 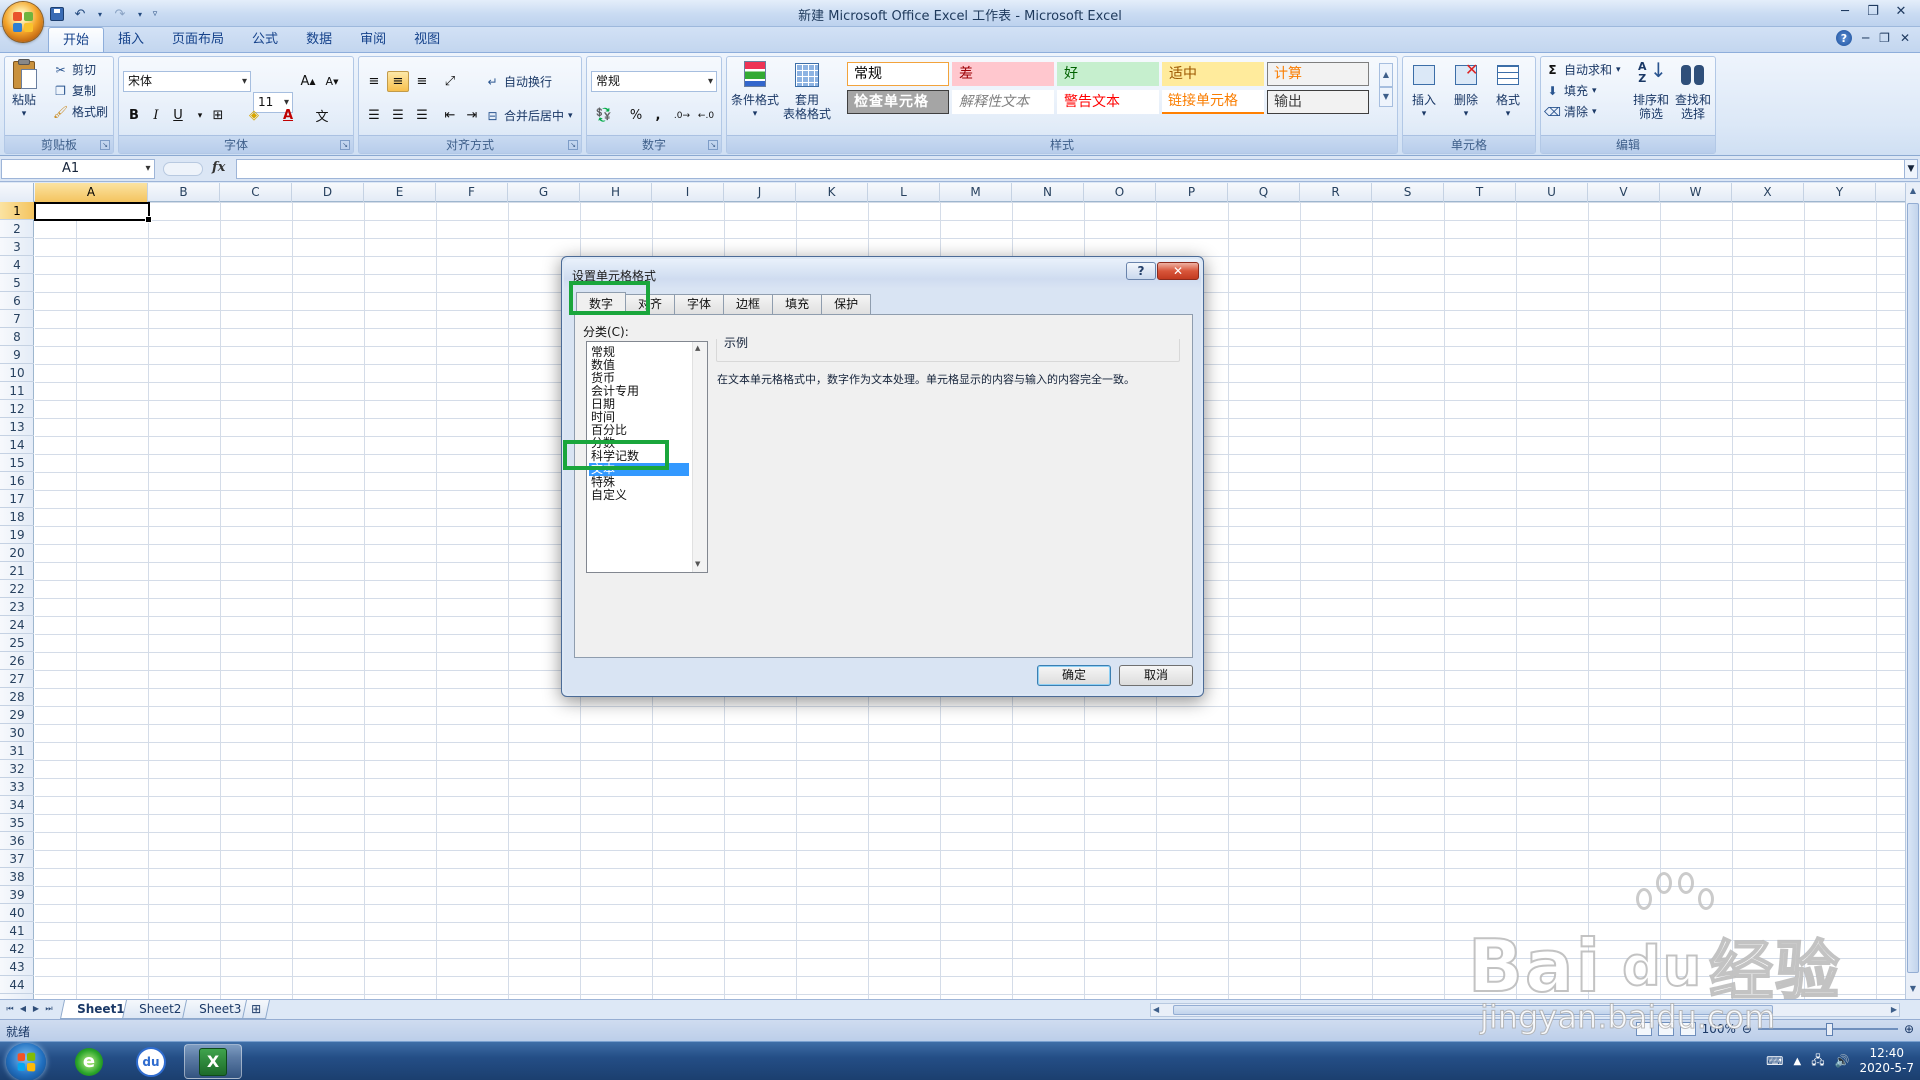 I want to click on column-header-n: N, so click(x=1048, y=192).